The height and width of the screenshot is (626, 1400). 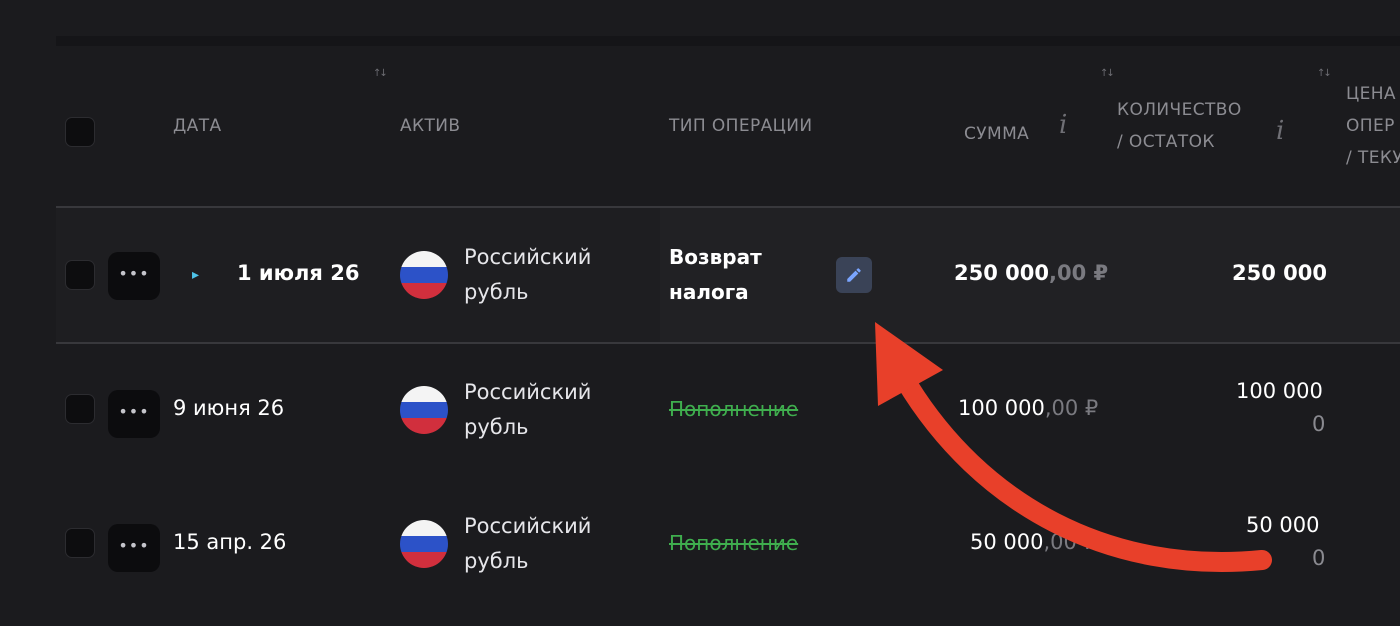 I want to click on column-header-sum: СУММА, so click(x=996, y=134).